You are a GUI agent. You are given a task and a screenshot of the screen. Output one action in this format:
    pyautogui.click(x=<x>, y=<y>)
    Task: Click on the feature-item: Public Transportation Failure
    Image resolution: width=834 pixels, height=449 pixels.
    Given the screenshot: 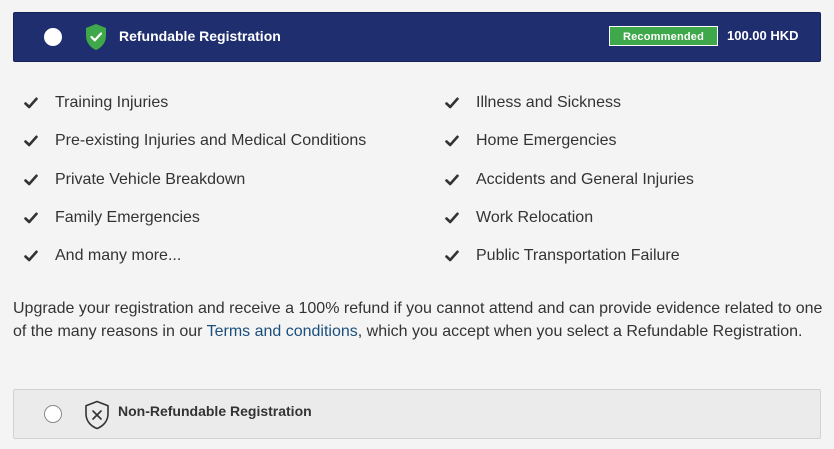 What is the action you would take?
    pyautogui.click(x=562, y=256)
    